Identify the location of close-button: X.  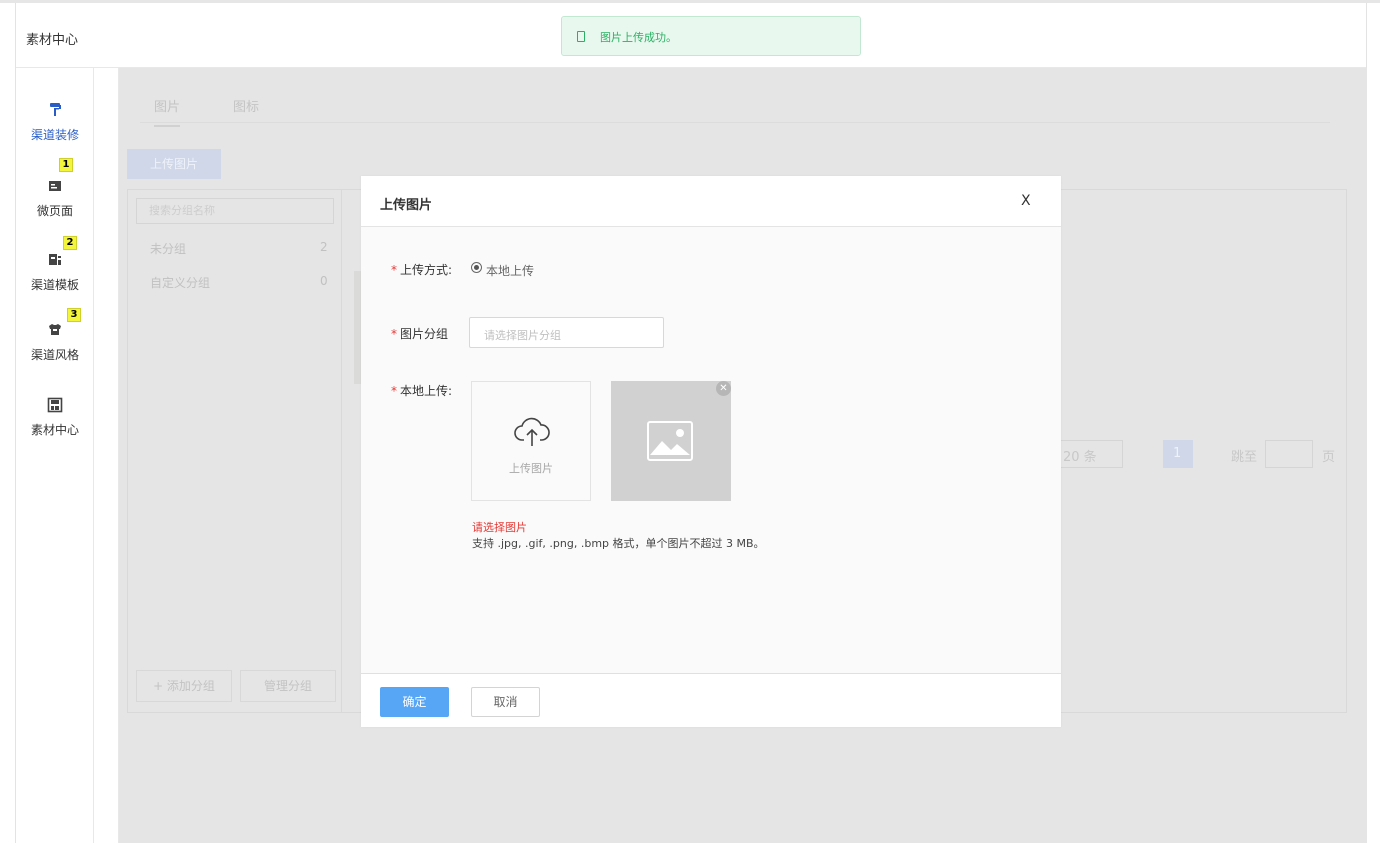
(1026, 201).